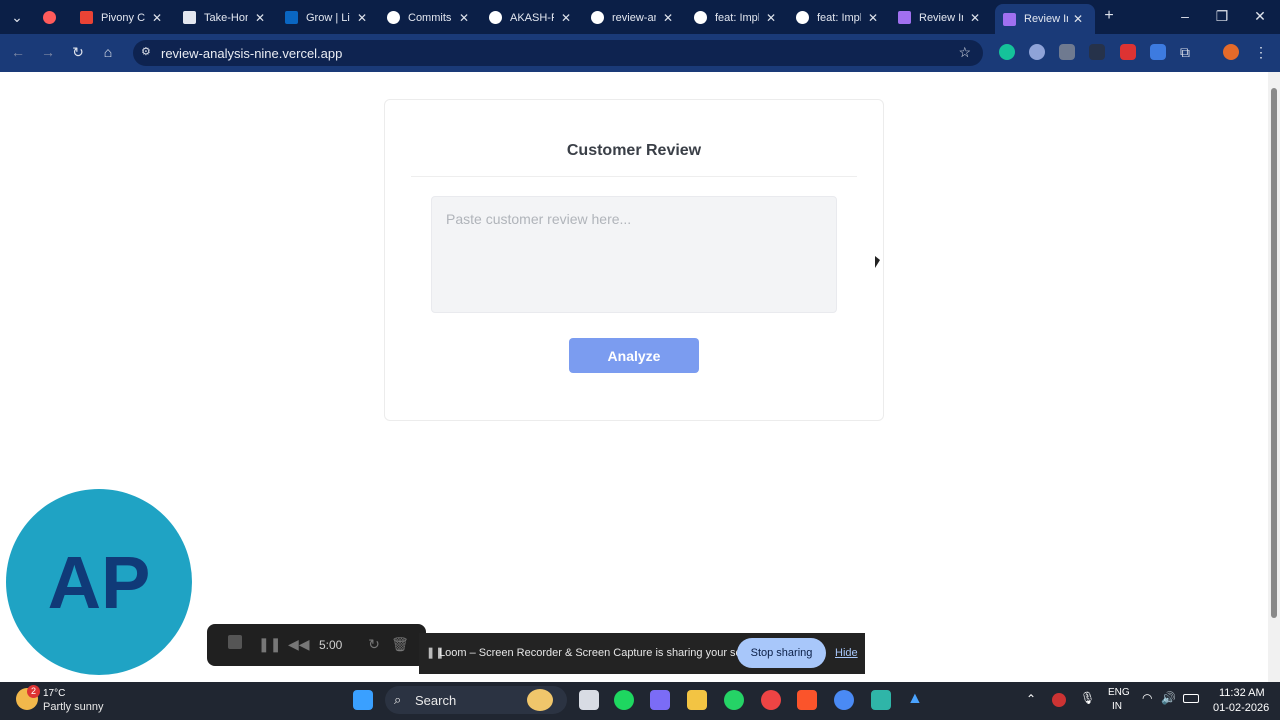  What do you see at coordinates (363, 700) in the screenshot?
I see `windows-start-icon` at bounding box center [363, 700].